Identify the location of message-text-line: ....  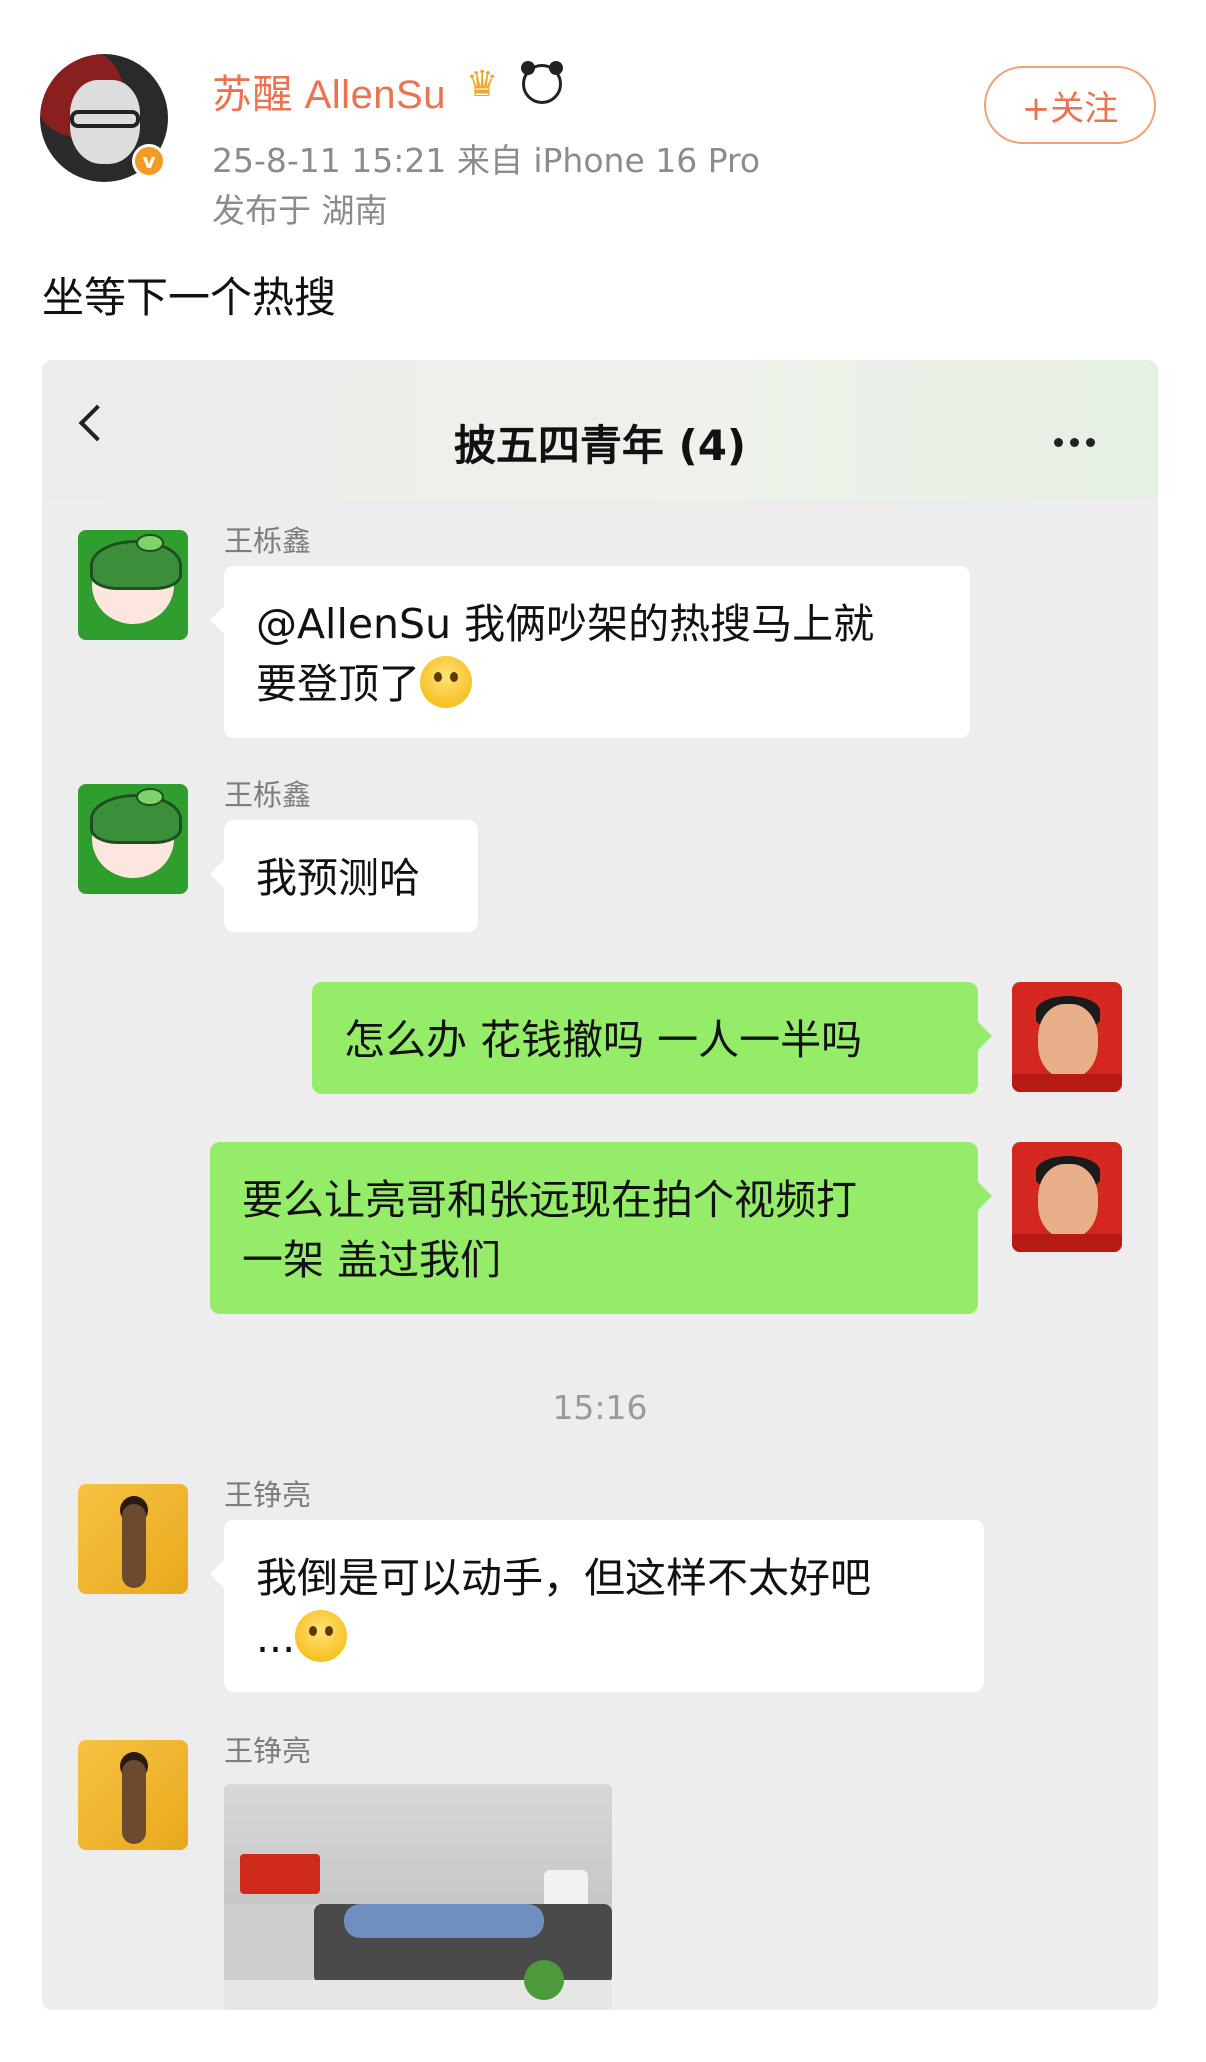
(604, 1638).